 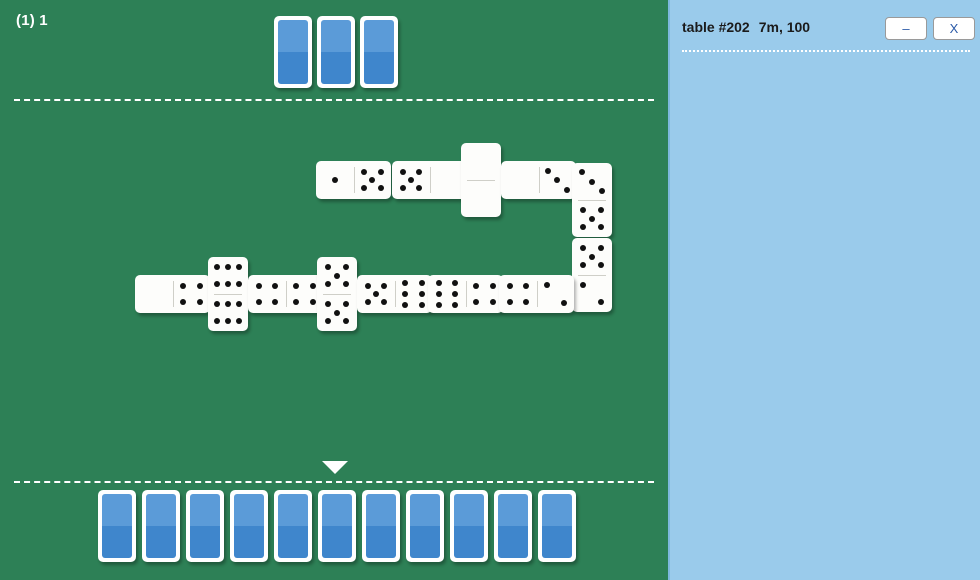 What do you see at coordinates (906, 28) in the screenshot?
I see `minimize-button: –` at bounding box center [906, 28].